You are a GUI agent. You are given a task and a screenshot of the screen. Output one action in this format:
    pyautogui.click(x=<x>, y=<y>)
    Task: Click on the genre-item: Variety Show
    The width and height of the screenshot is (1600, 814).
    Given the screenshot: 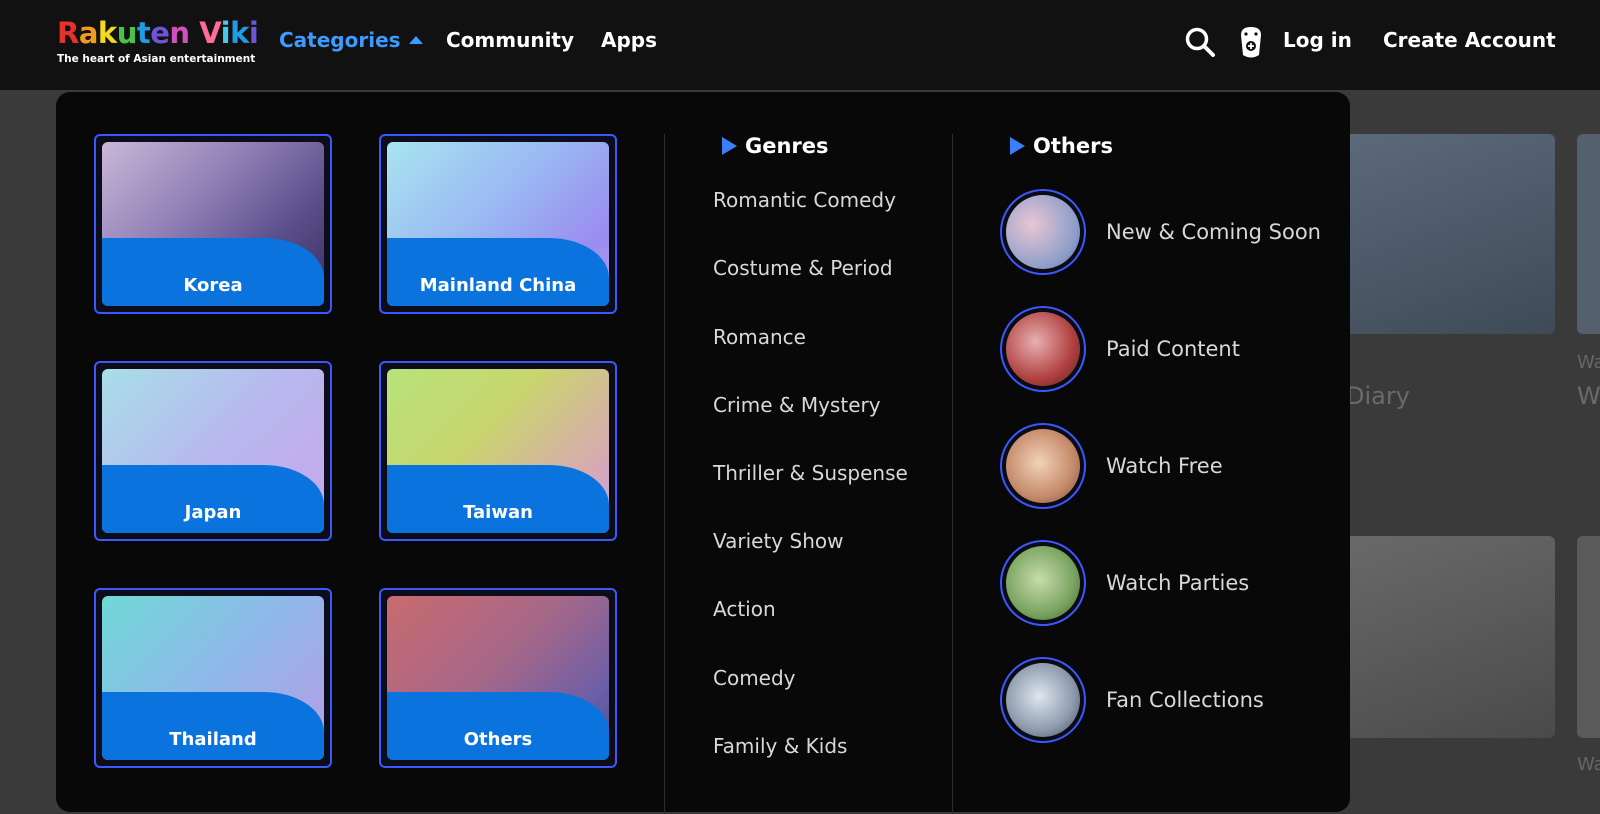 What is the action you would take?
    pyautogui.click(x=778, y=541)
    